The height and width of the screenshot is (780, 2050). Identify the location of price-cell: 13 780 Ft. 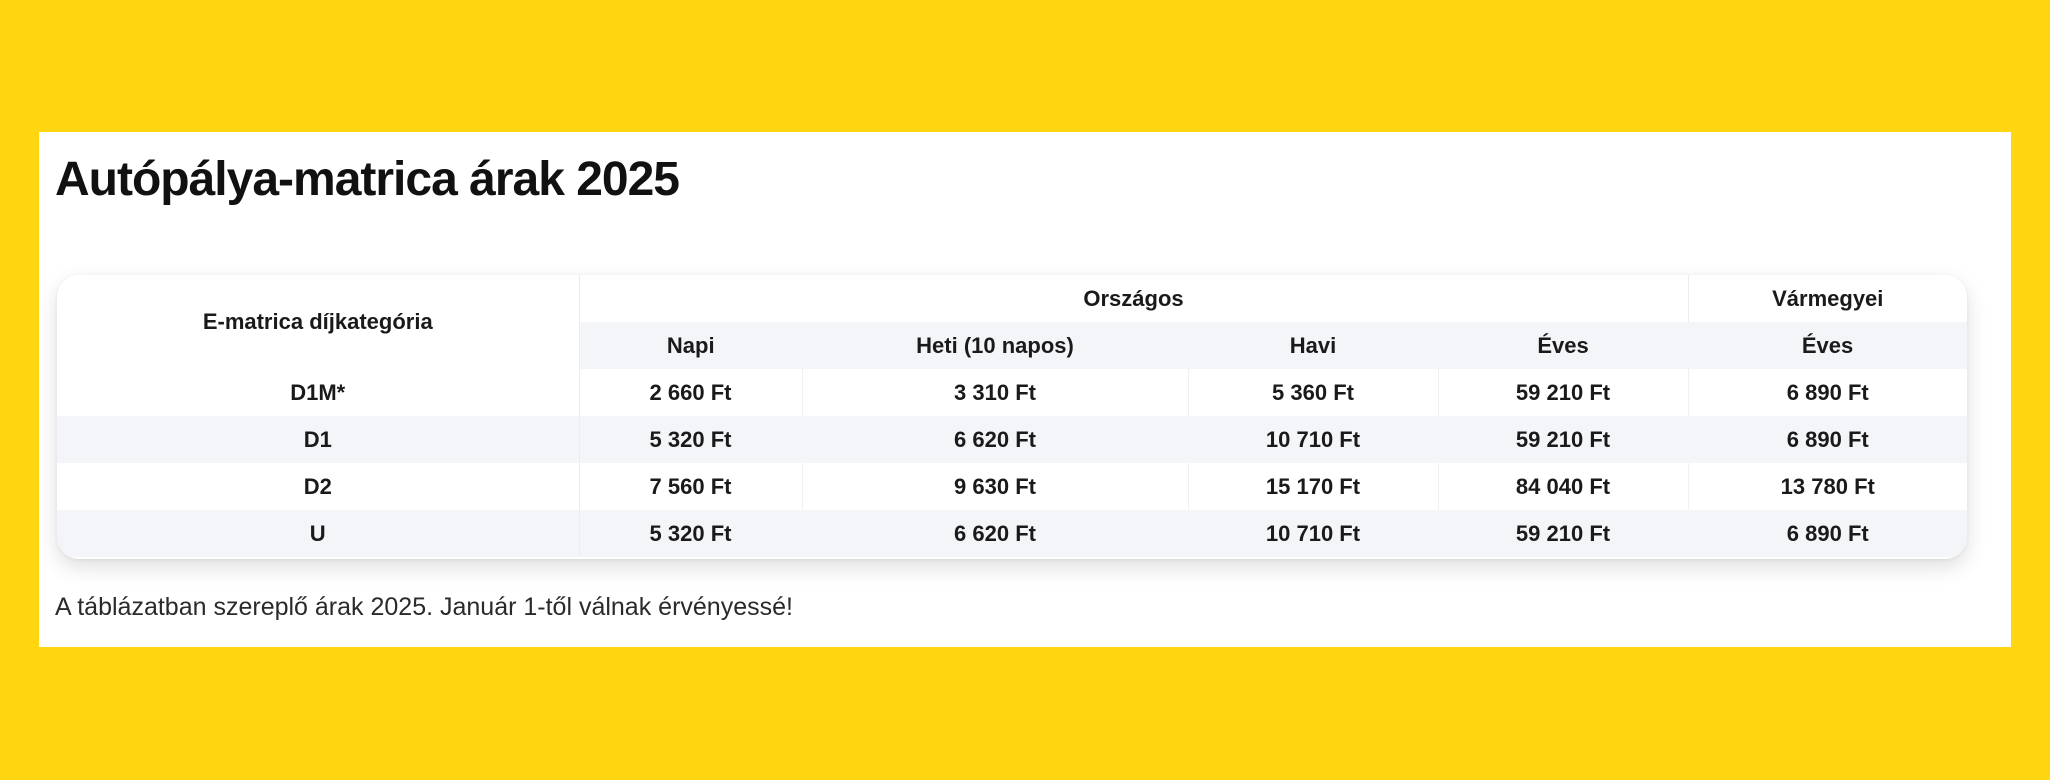
(1827, 486).